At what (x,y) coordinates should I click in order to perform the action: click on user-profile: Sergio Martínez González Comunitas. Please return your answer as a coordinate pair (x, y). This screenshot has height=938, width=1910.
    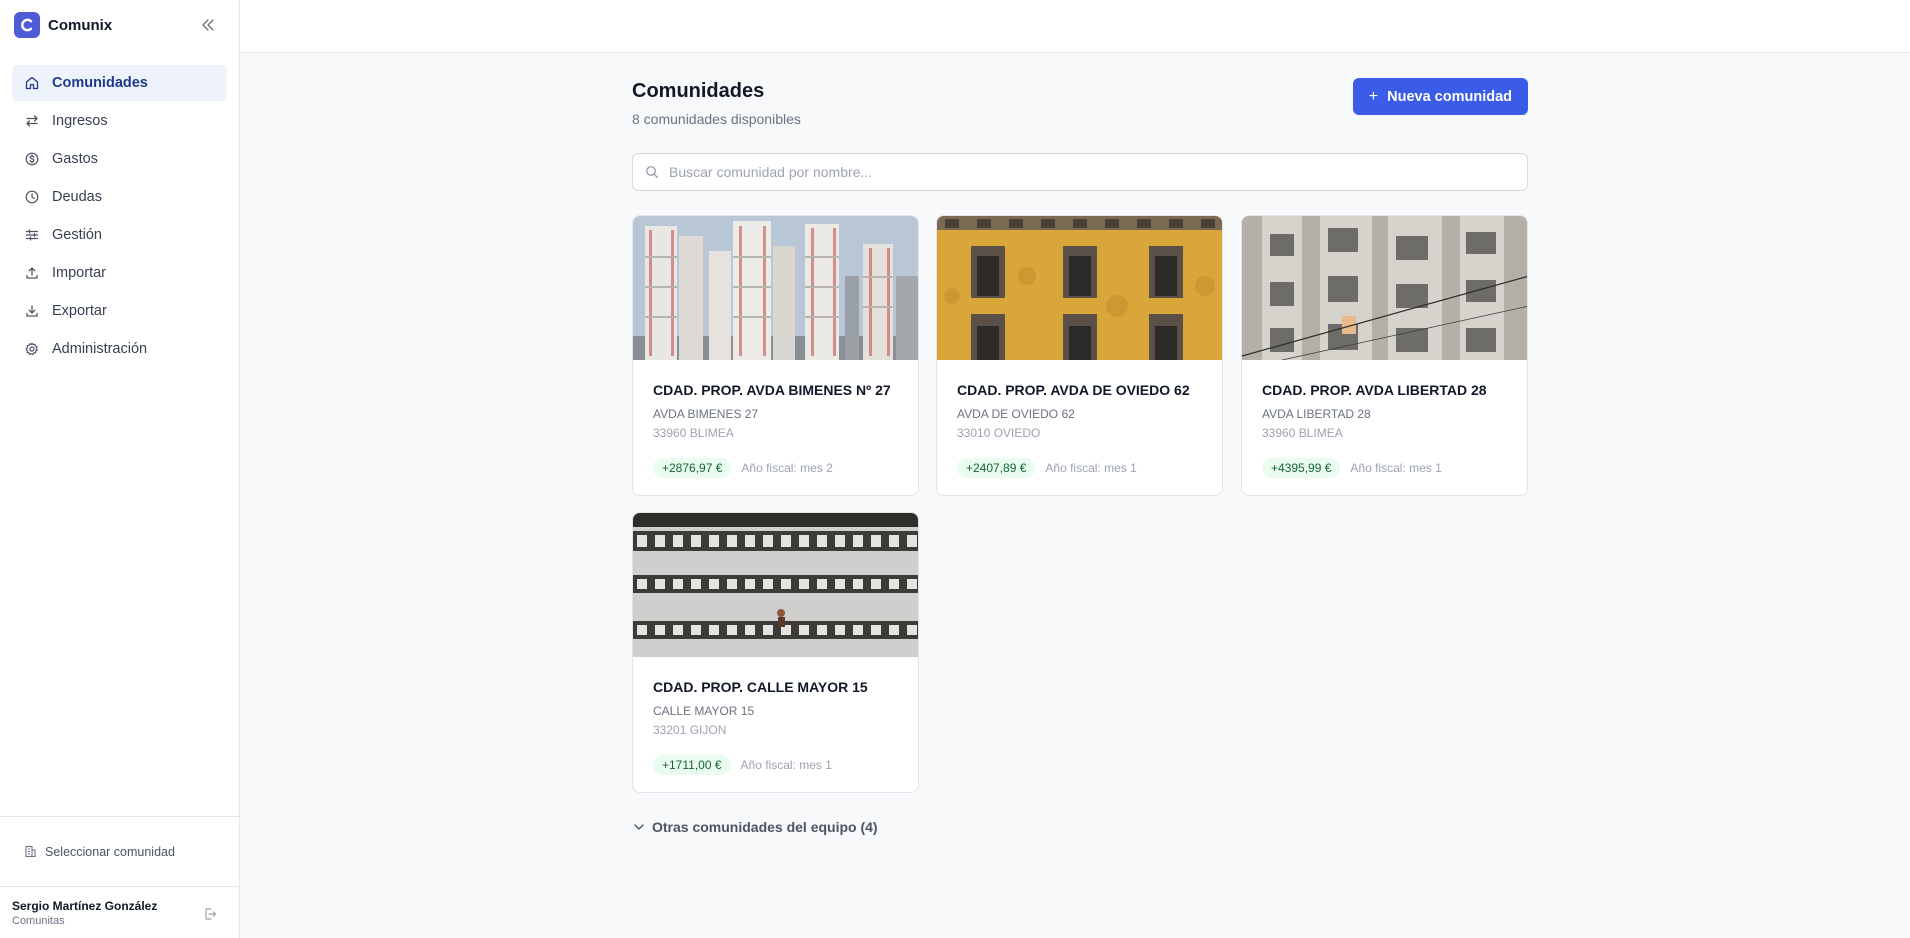
    Looking at the image, I should click on (119, 912).